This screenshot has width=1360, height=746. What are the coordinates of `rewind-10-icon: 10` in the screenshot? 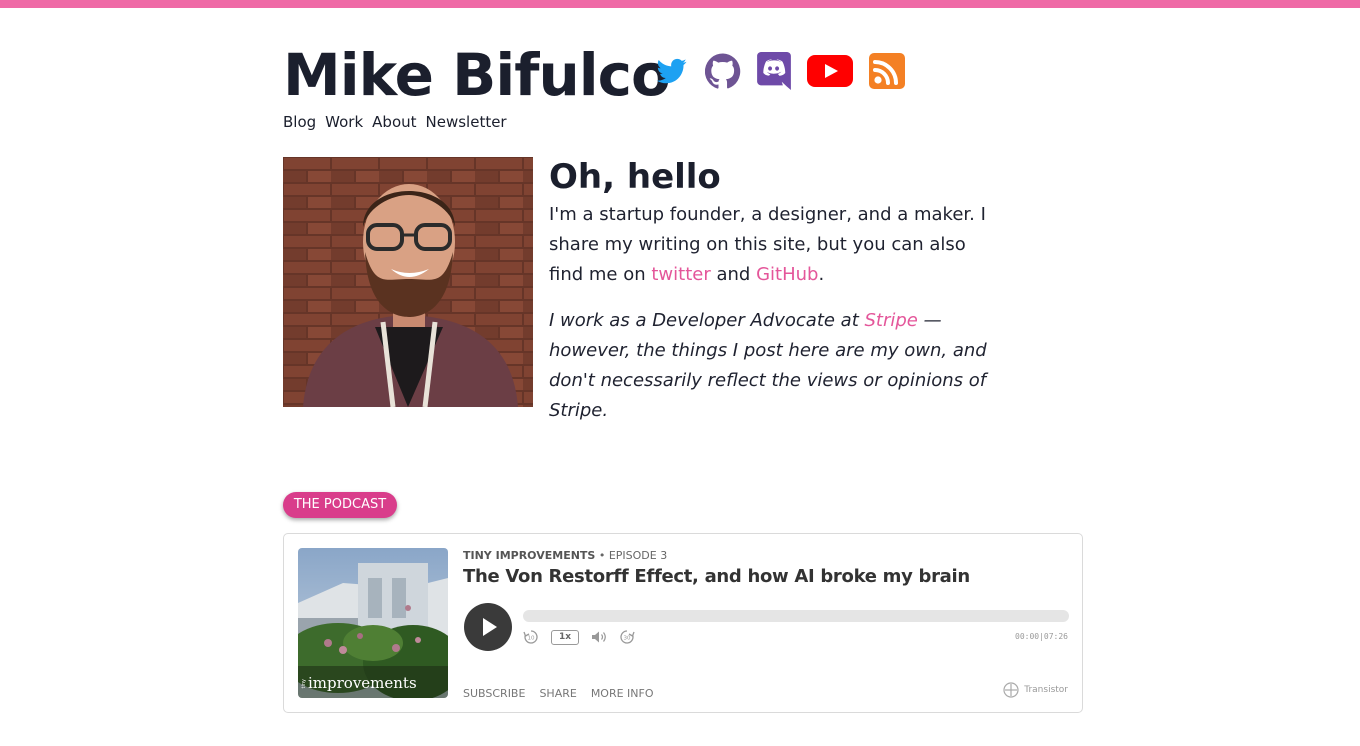 It's located at (531, 637).